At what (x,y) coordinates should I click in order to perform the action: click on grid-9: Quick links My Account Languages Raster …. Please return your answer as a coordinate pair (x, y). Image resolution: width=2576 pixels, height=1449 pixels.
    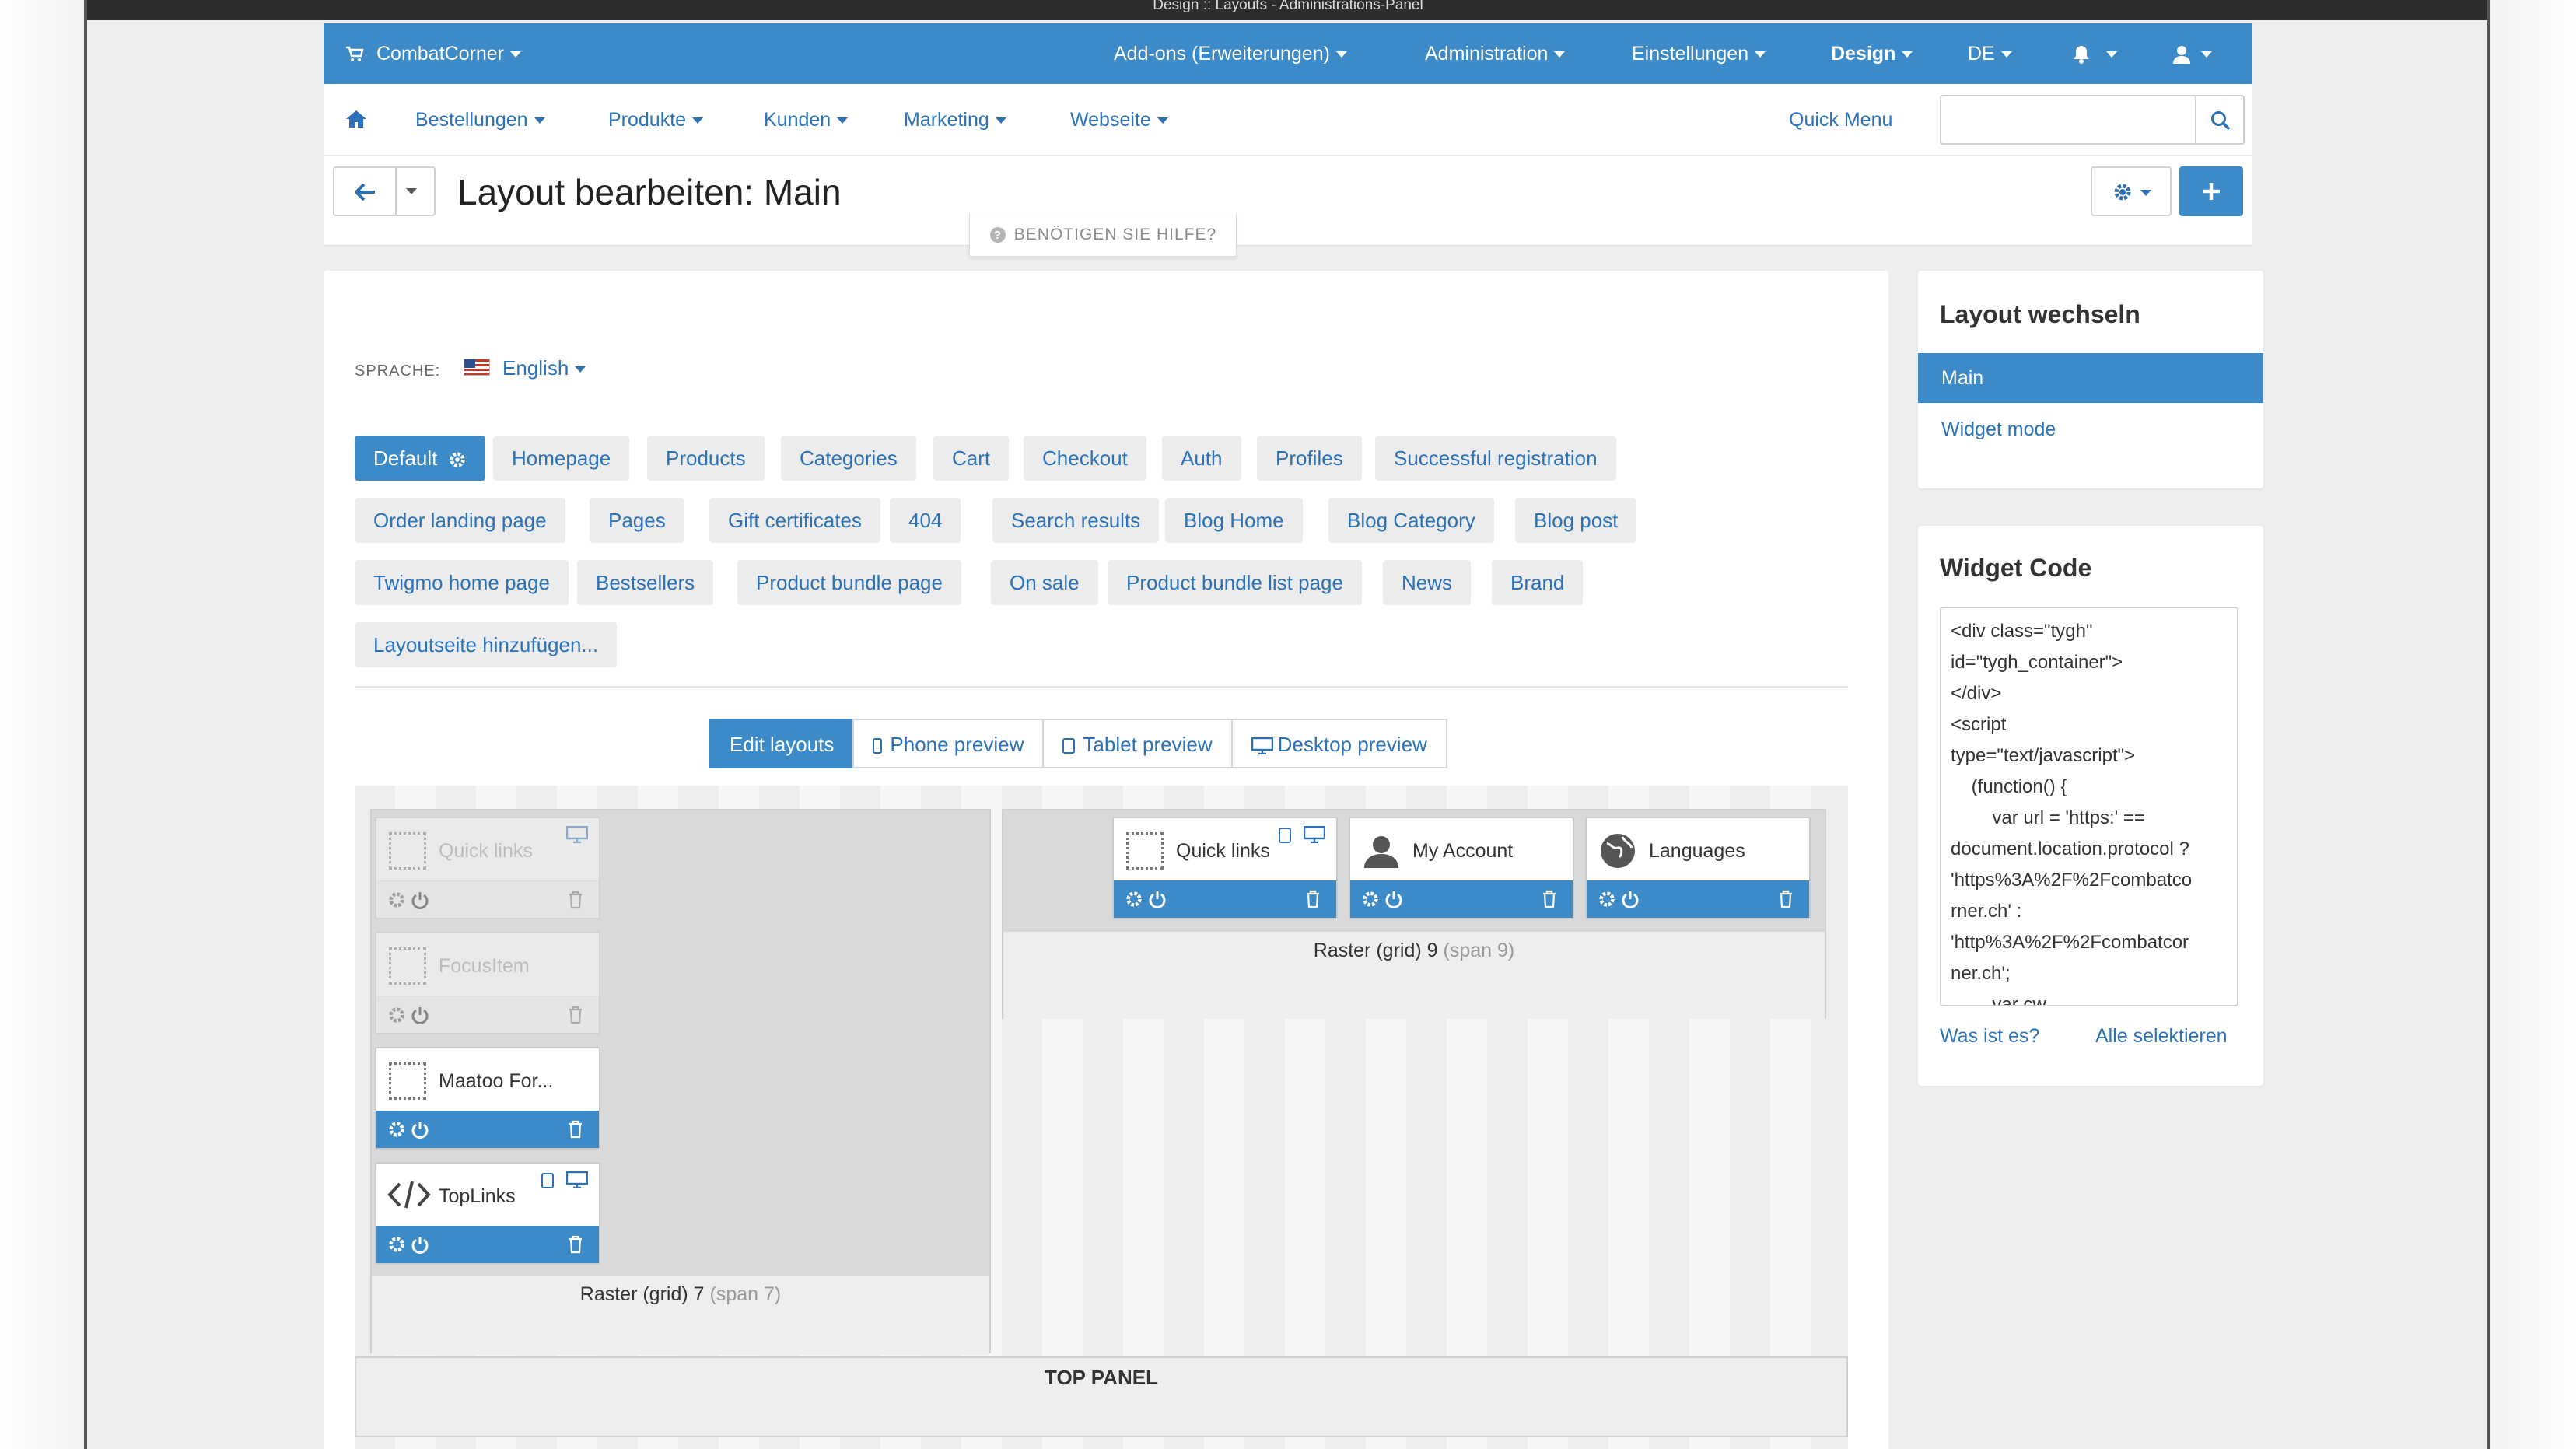
    Looking at the image, I should click on (1414, 914).